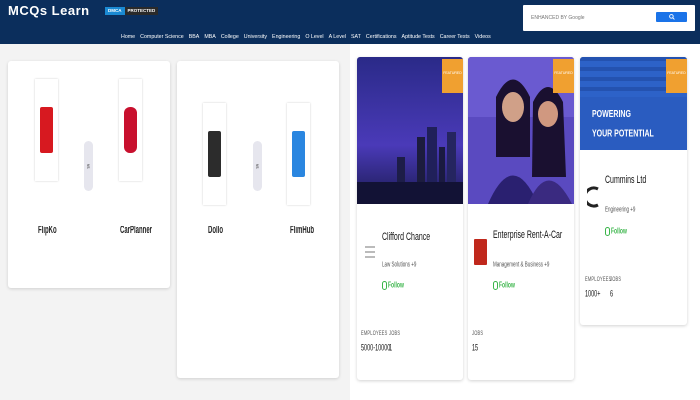  What do you see at coordinates (115, 11) in the screenshot?
I see `dmca-label: DMCA` at bounding box center [115, 11].